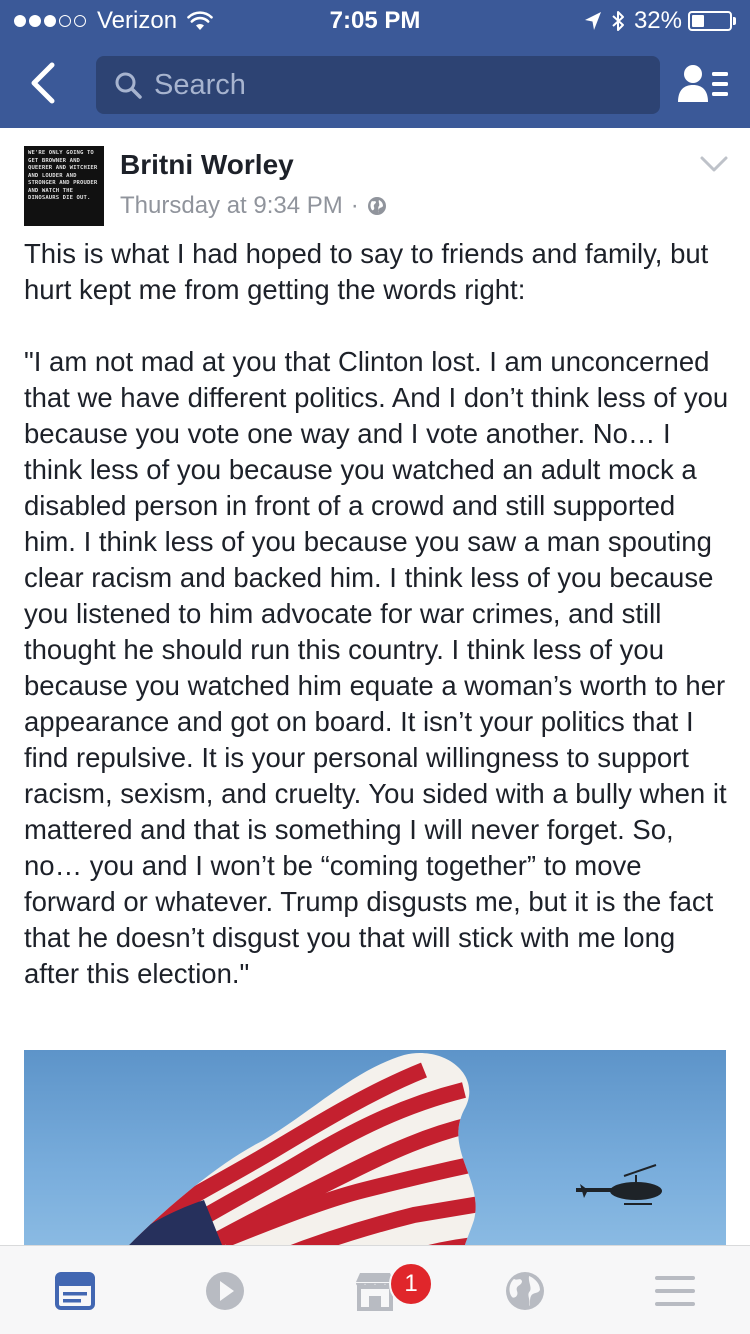  I want to click on video-icon, so click(225, 1291).